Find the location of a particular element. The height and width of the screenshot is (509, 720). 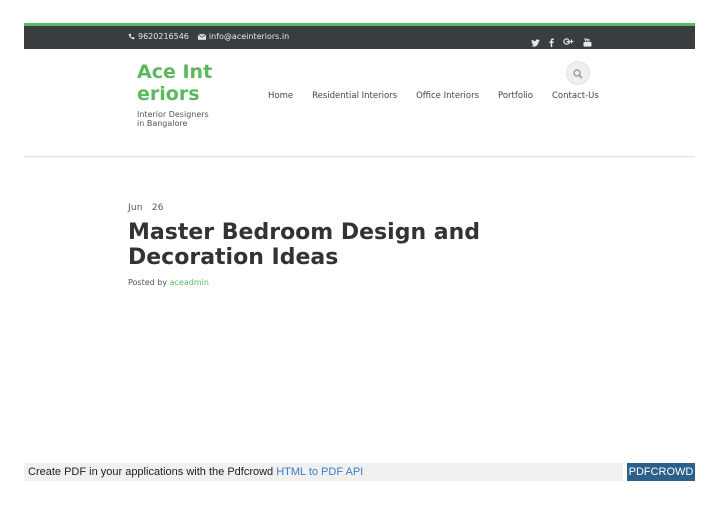

pdfcrowd-api-link: HTML to PDF API is located at coordinates (319, 472).